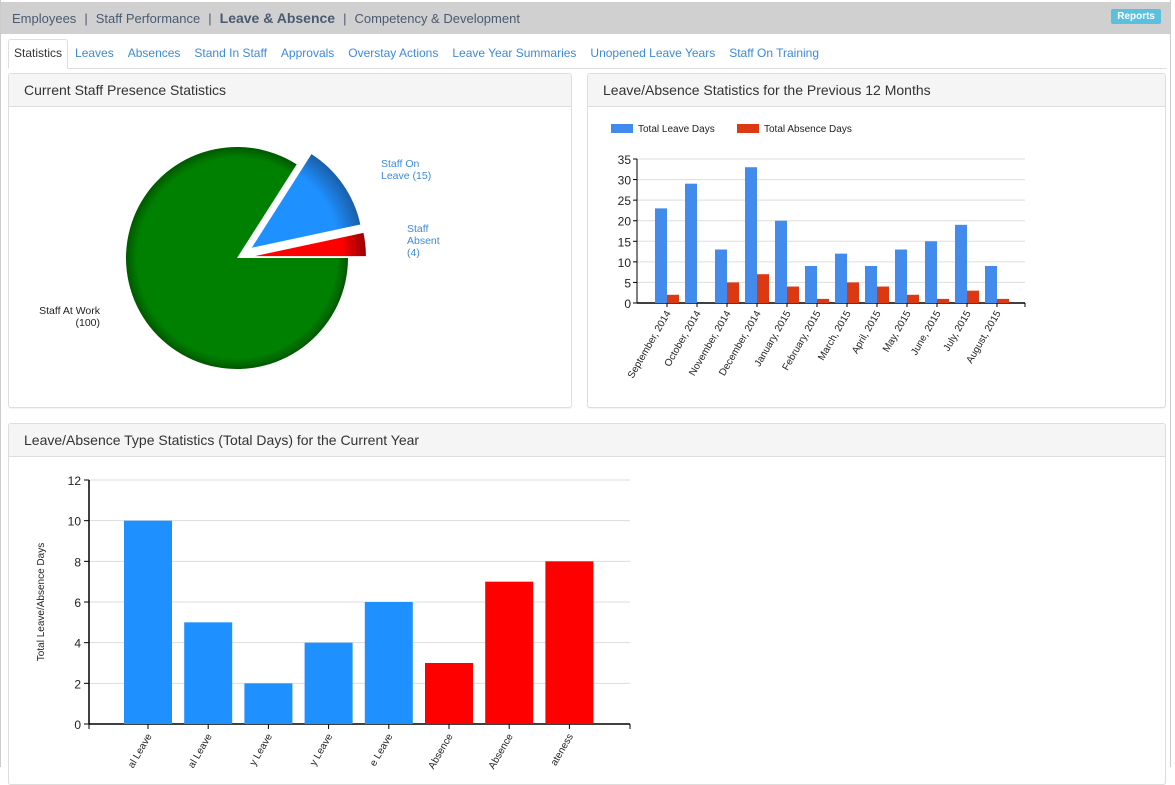 The image size is (1175, 785). I want to click on tab-unopened-leave-years: Unopened Leave Years, so click(652, 53).